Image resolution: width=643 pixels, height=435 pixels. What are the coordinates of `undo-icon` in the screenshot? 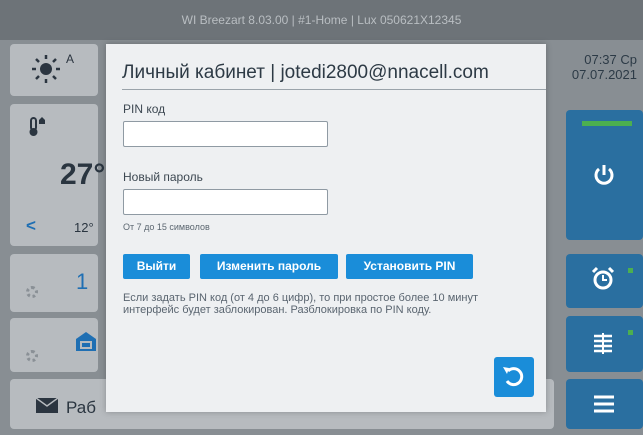 It's located at (513, 377).